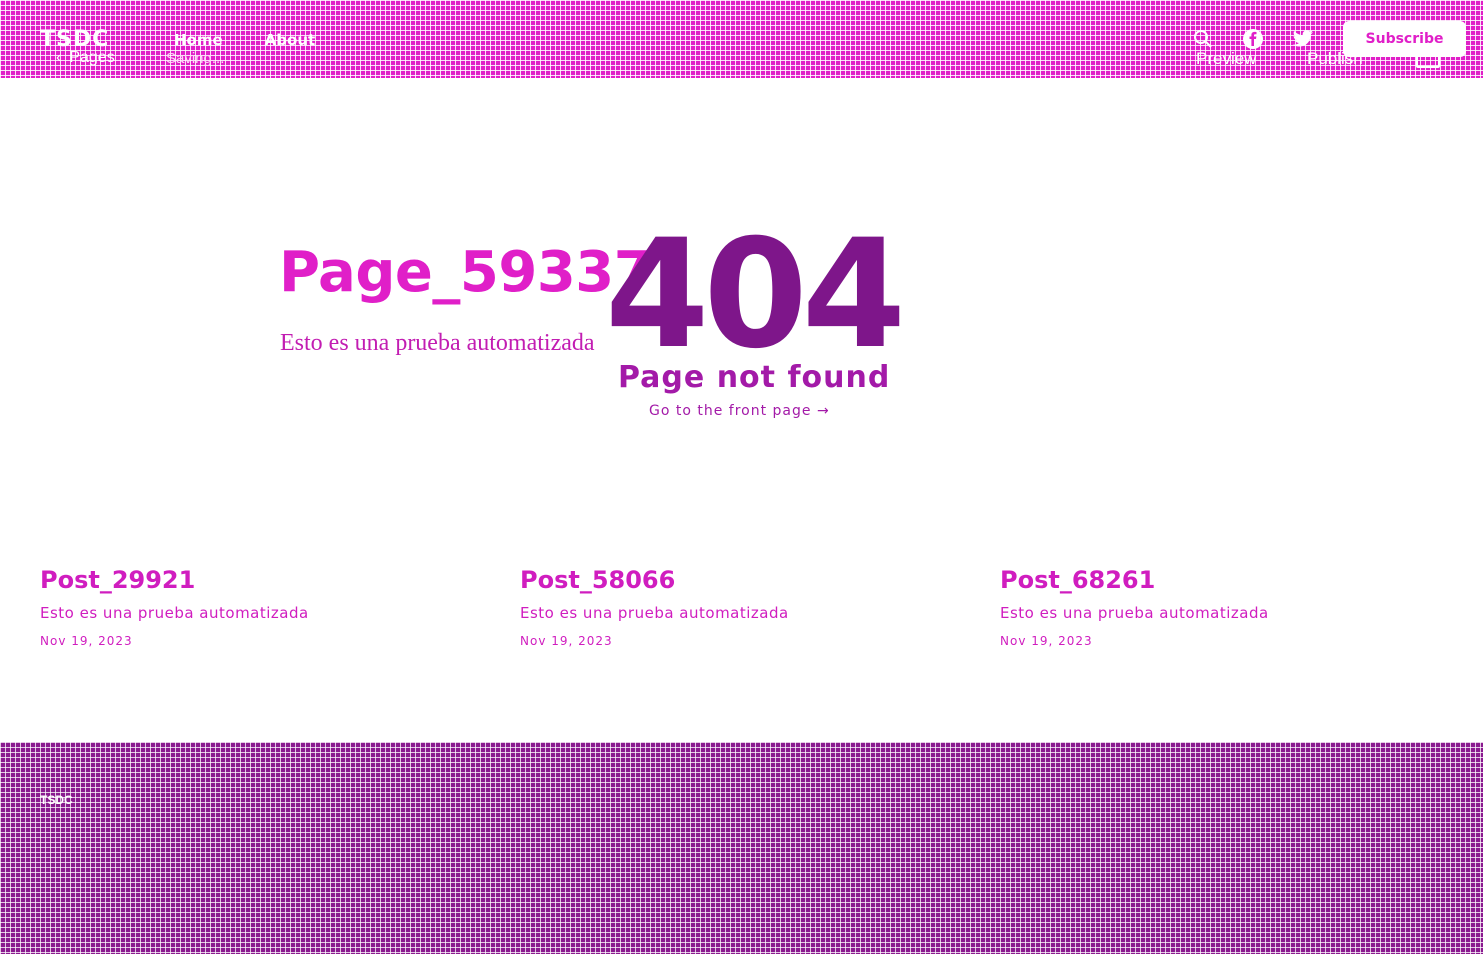  Describe the element at coordinates (739, 411) in the screenshot. I see `front-page-link: Go to the front page →` at that location.